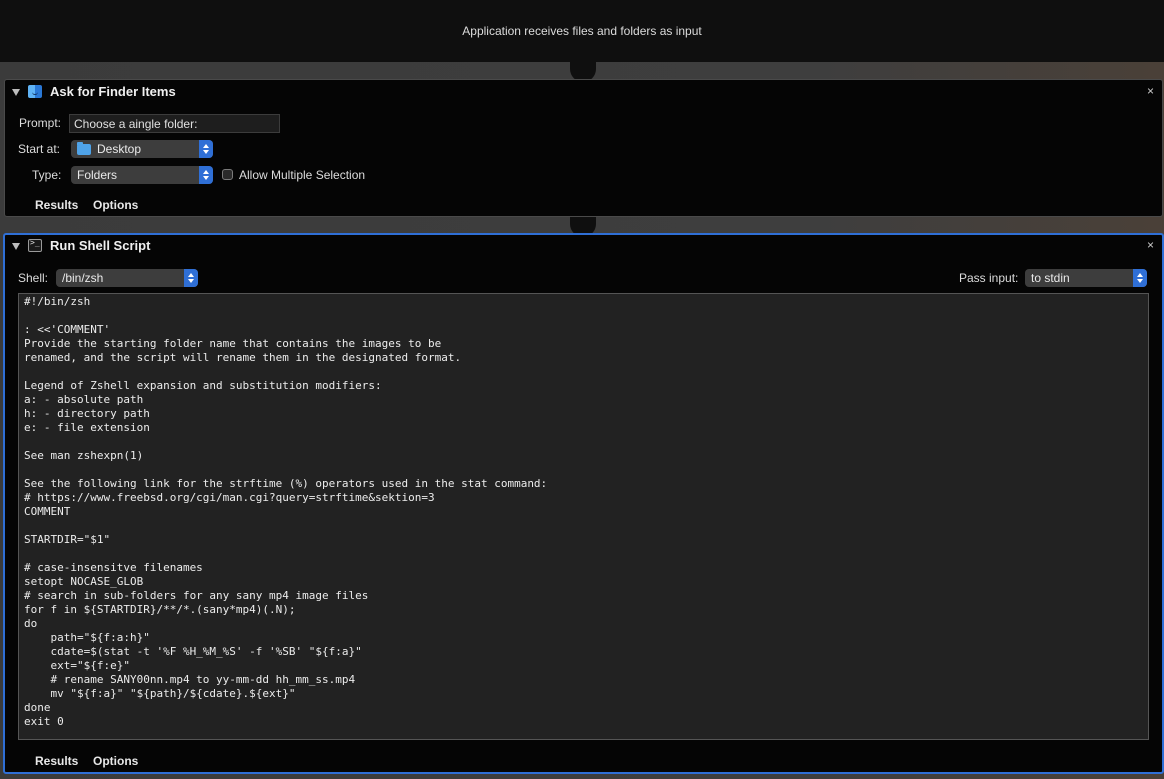 The width and height of the screenshot is (1164, 779). Describe the element at coordinates (84, 148) in the screenshot. I see `folder-icon` at that location.